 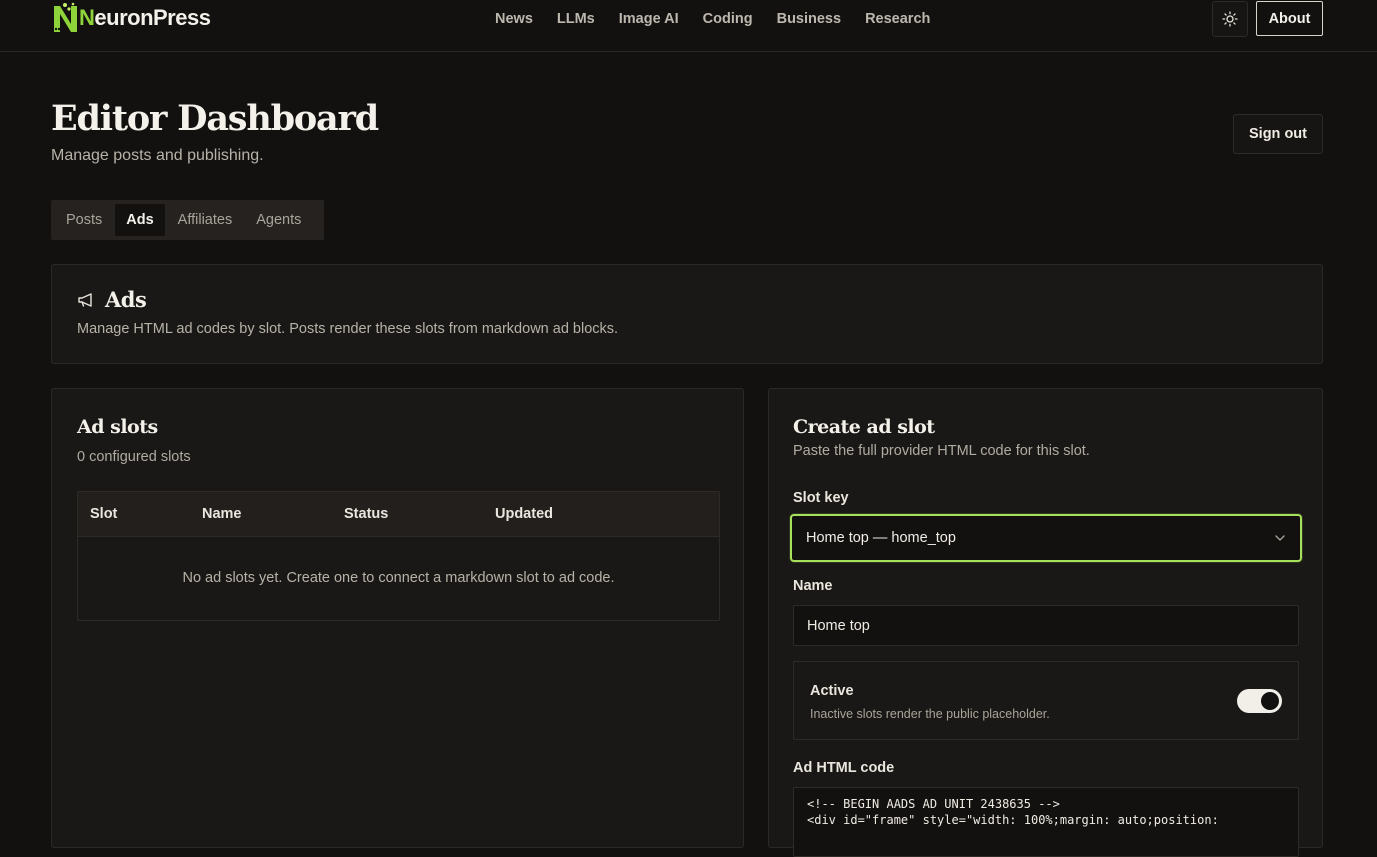 What do you see at coordinates (278, 220) in the screenshot?
I see `tab-agents: Agents` at bounding box center [278, 220].